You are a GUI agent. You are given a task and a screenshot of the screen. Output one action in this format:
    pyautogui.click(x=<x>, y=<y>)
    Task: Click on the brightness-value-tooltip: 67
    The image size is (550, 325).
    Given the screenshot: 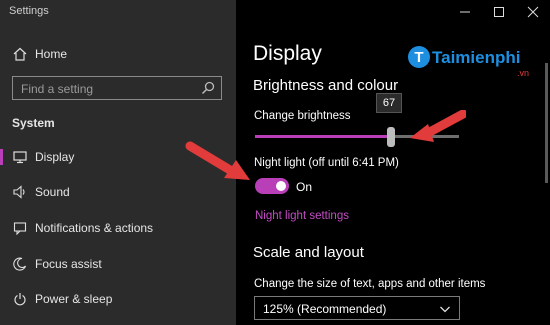 What is the action you would take?
    pyautogui.click(x=389, y=103)
    